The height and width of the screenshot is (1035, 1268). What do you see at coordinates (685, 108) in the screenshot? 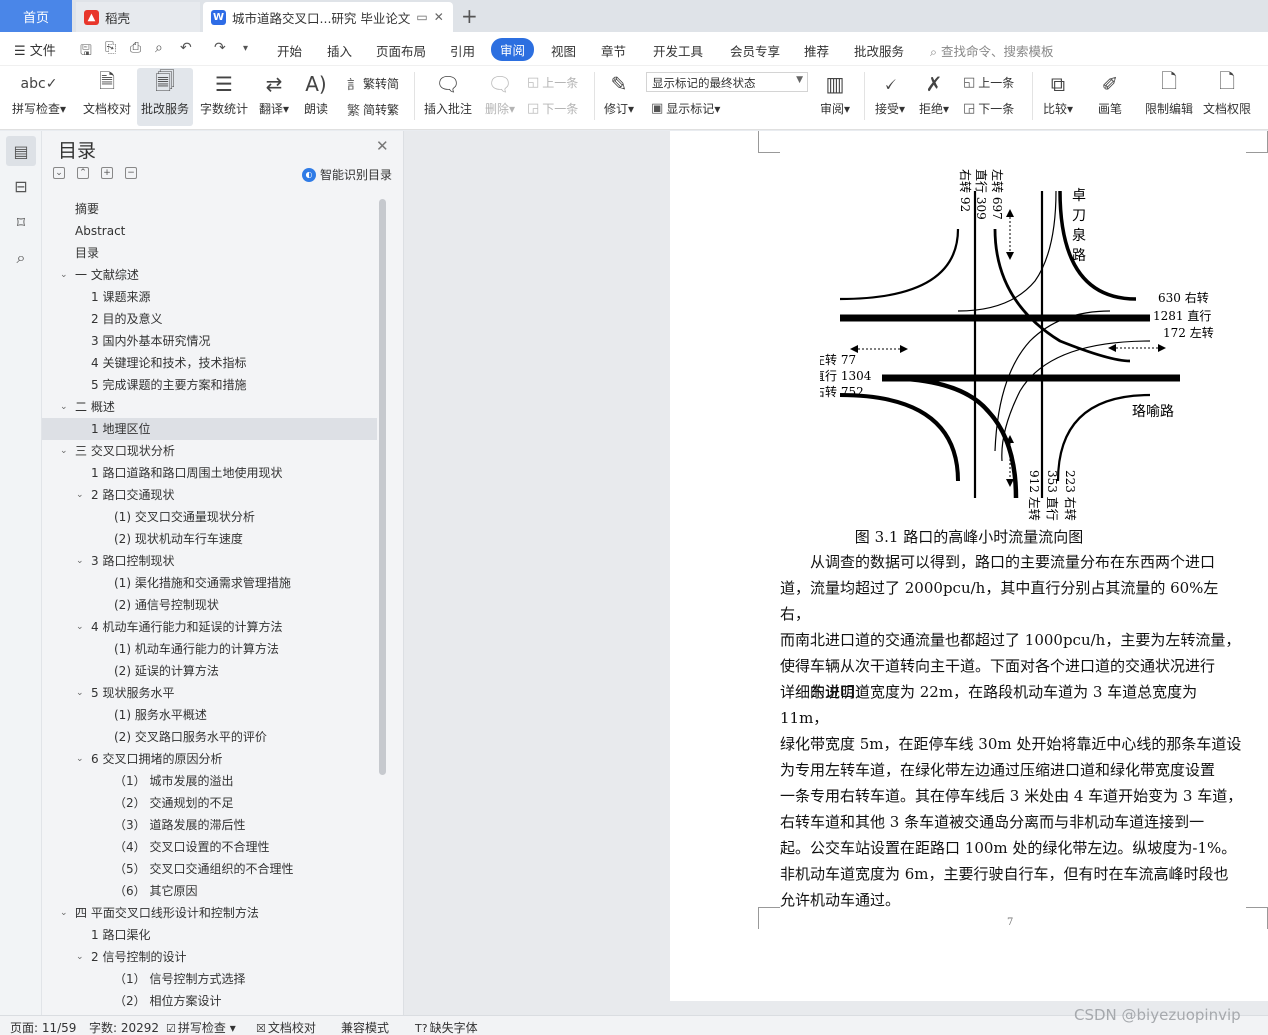
I see `show-markup-button: ▣ 显示标记 ▾` at bounding box center [685, 108].